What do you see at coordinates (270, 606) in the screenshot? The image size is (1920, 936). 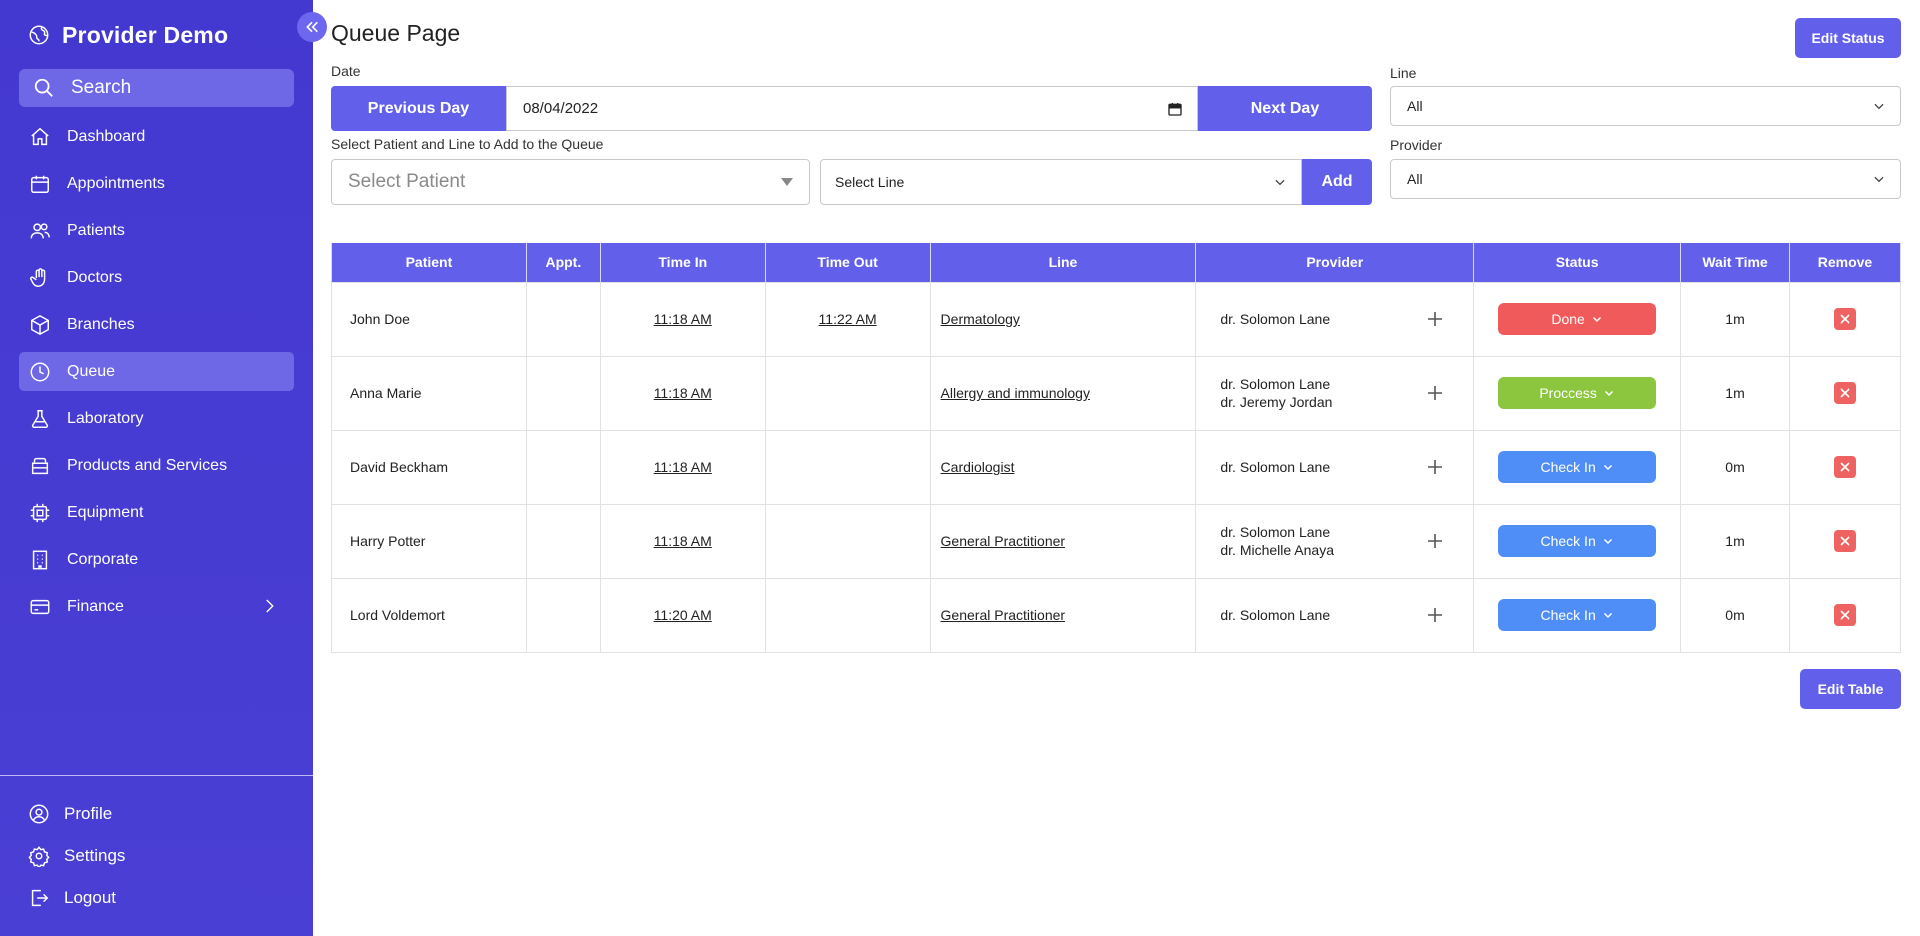 I see `chevron-right-icon` at bounding box center [270, 606].